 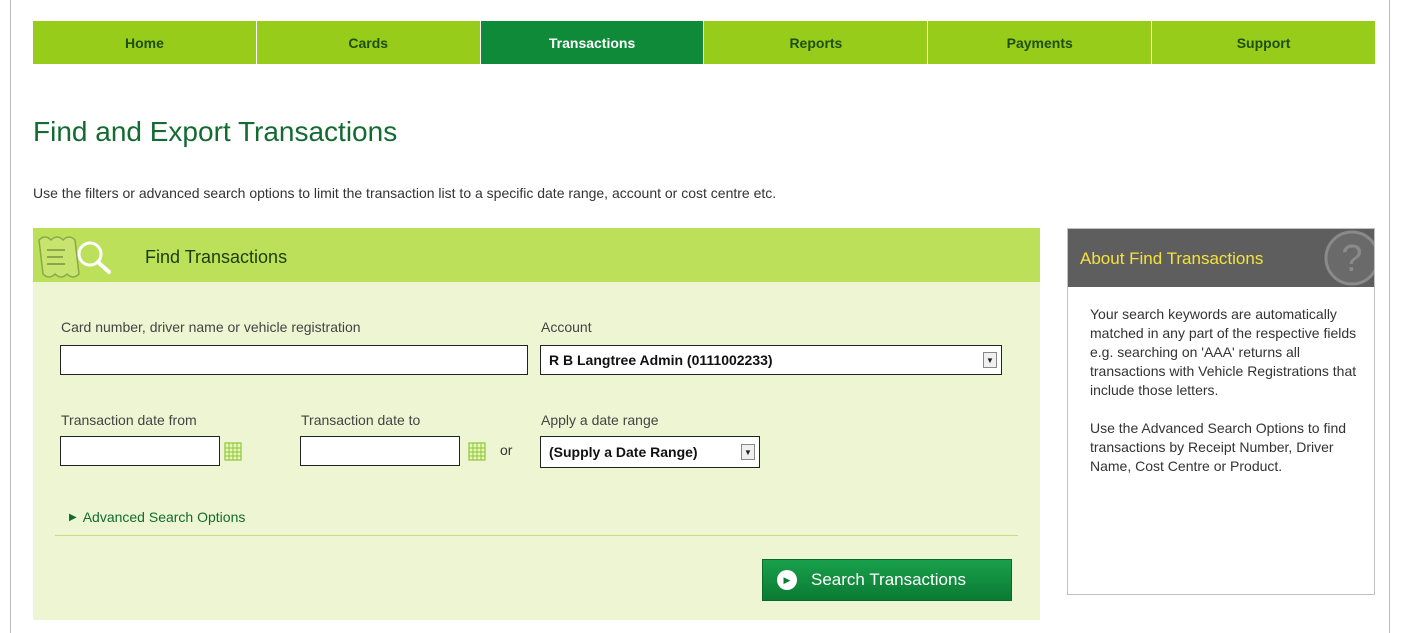 I want to click on caret-right-icon: ▶, so click(x=73, y=517).